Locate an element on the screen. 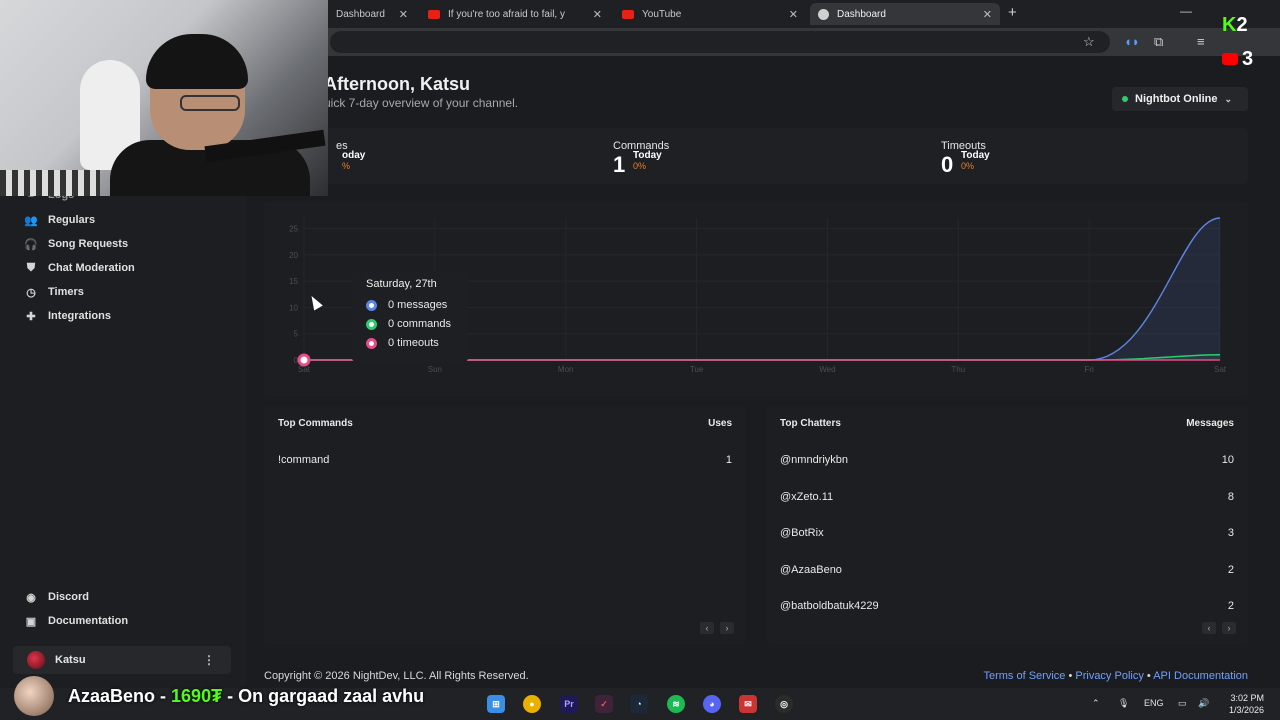  page-title: Afternoon, Katsu is located at coordinates (397, 84).